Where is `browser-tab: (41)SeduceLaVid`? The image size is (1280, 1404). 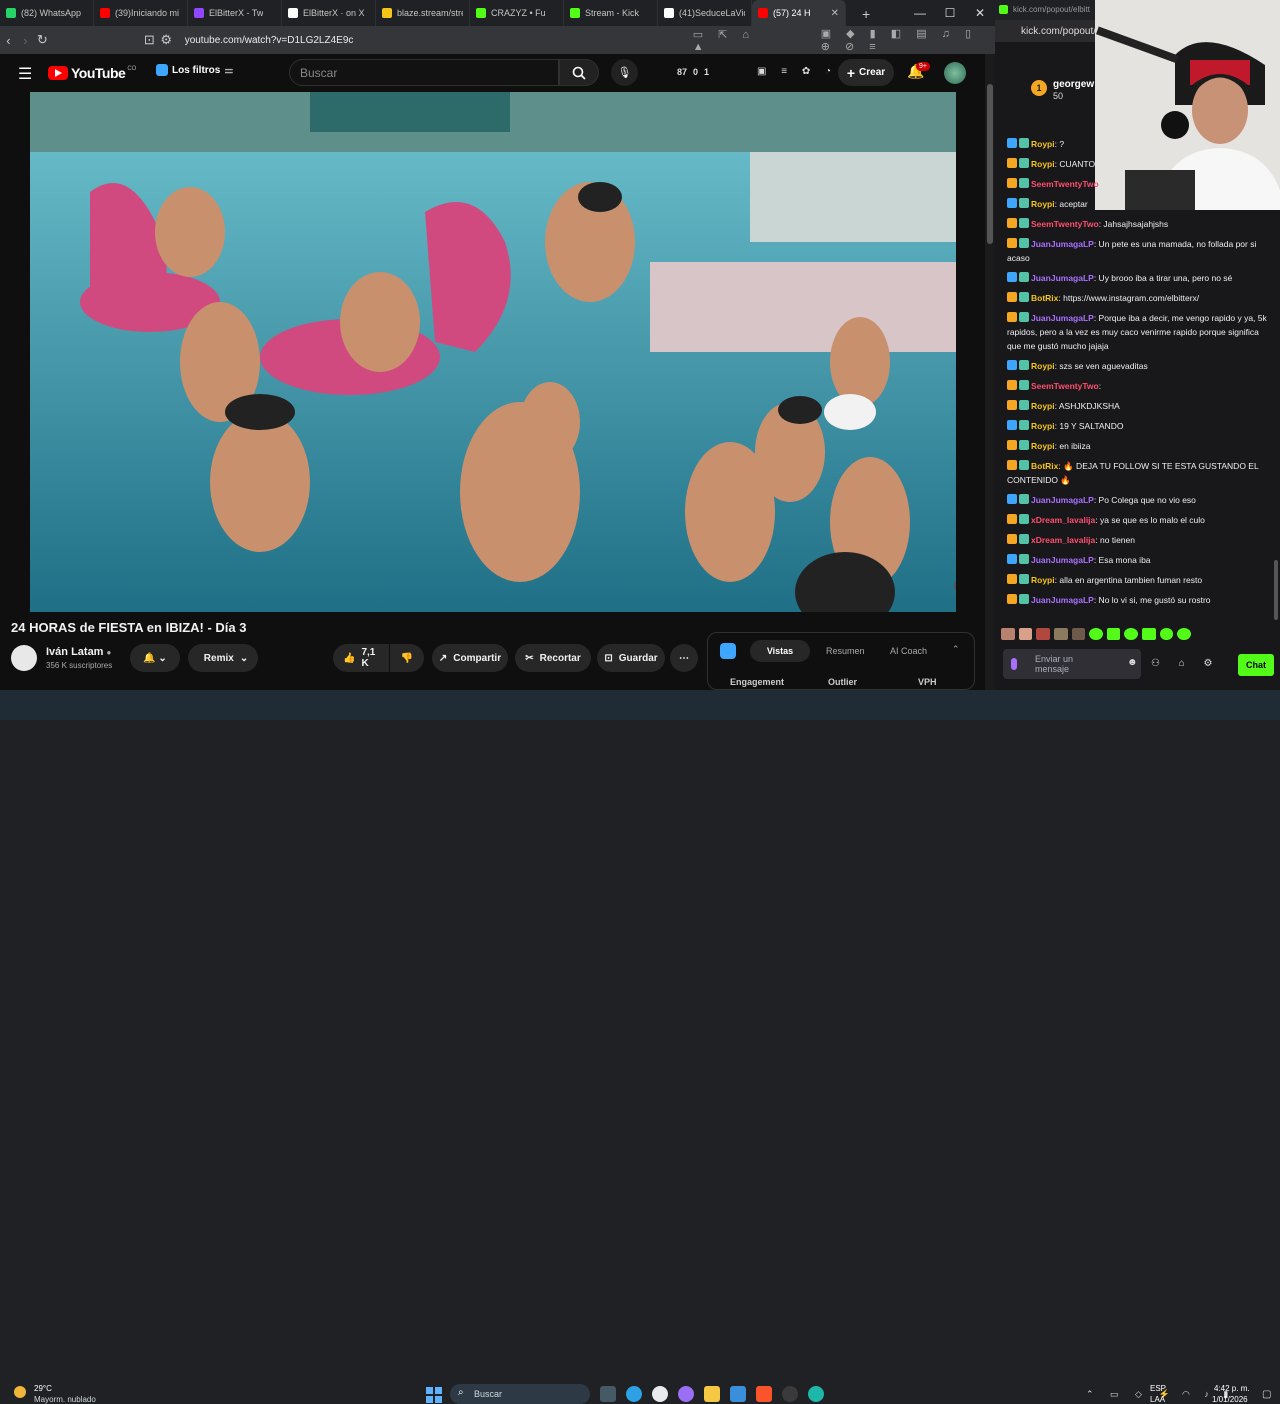
browser-tab: (41)SeduceLaVid is located at coordinates (705, 13).